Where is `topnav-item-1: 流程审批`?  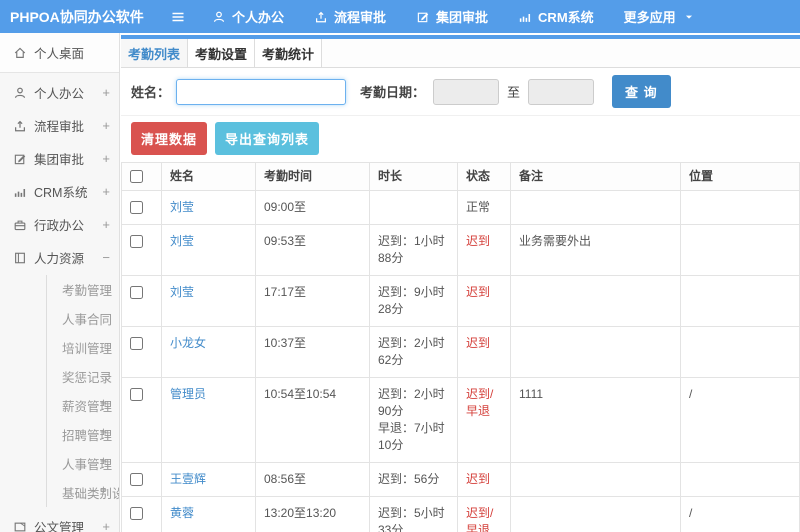
topnav-item-1: 流程审批 is located at coordinates (350, 16).